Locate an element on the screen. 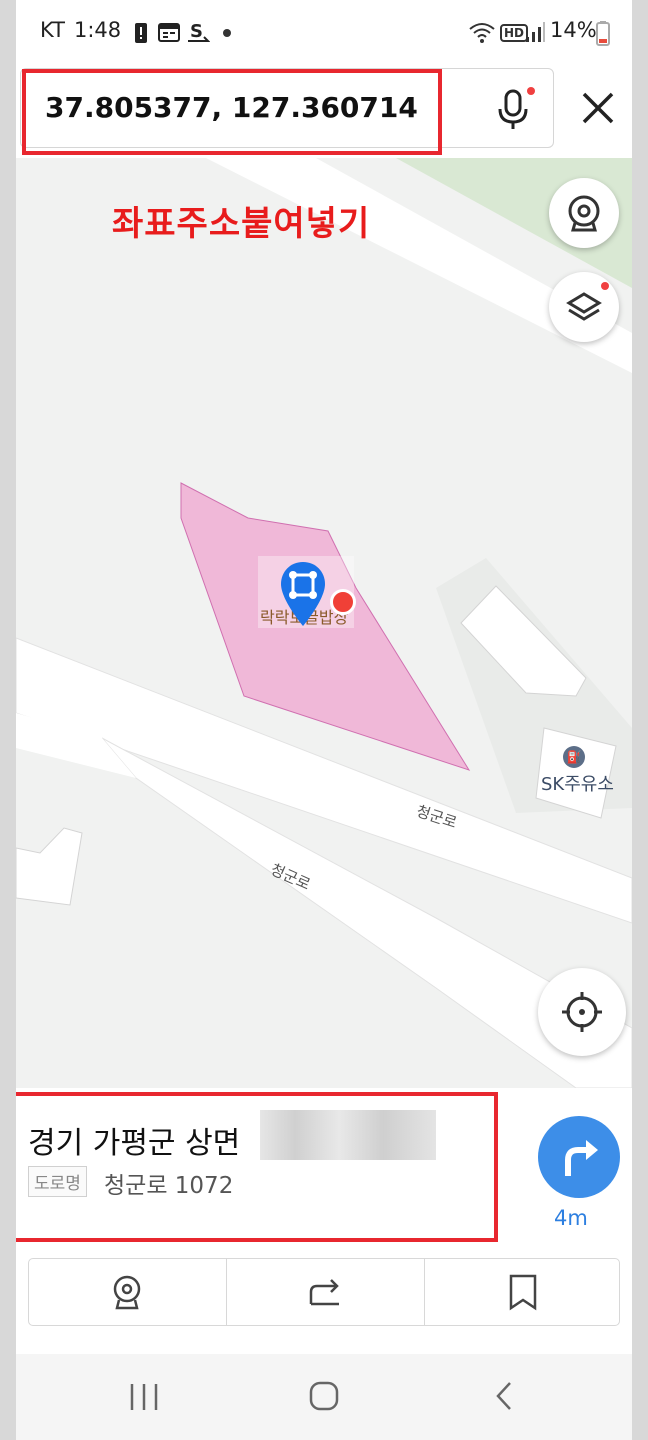  calendar-icon is located at coordinates (169, 32).